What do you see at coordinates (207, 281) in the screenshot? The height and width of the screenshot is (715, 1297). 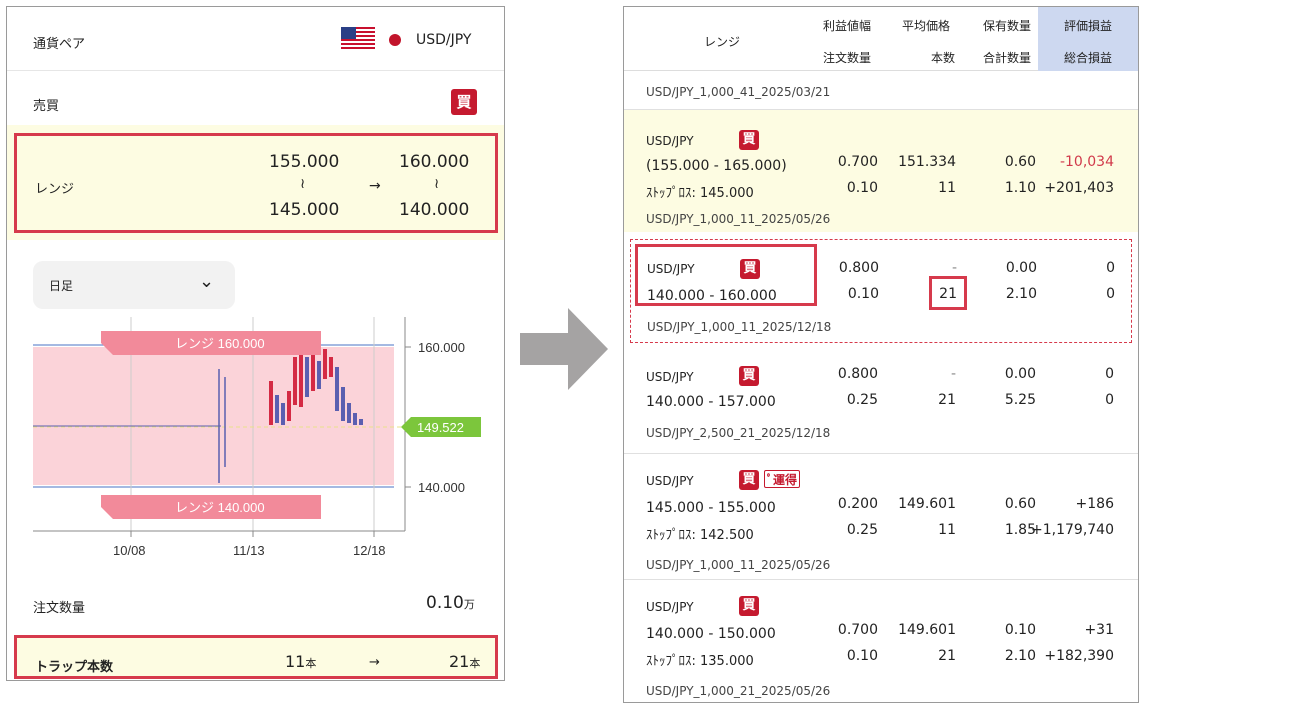 I see `chevron-down-icon: ⌄` at bounding box center [207, 281].